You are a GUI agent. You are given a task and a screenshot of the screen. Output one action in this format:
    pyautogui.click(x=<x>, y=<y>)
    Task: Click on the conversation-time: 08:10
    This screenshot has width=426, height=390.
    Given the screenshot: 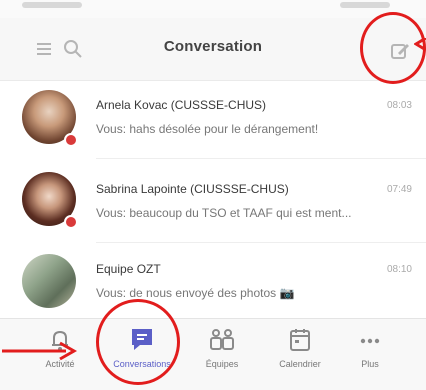 What is the action you would take?
    pyautogui.click(x=399, y=269)
    